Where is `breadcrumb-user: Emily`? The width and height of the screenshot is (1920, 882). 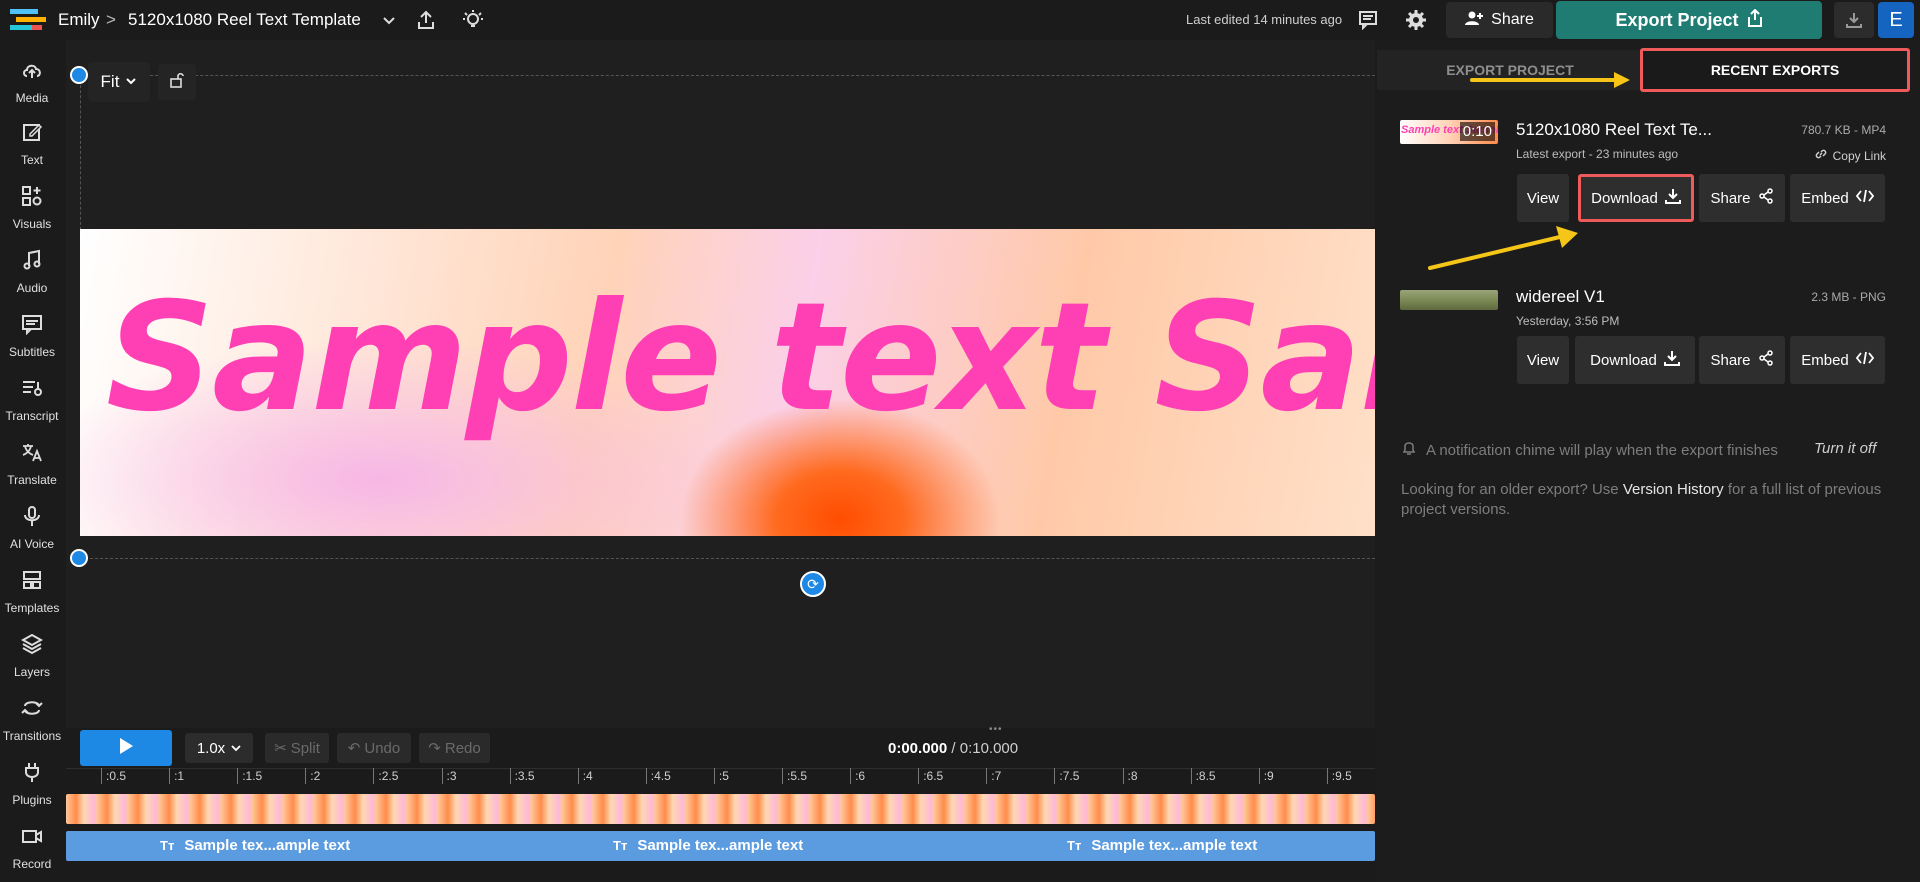
breadcrumb-user: Emily is located at coordinates (79, 20).